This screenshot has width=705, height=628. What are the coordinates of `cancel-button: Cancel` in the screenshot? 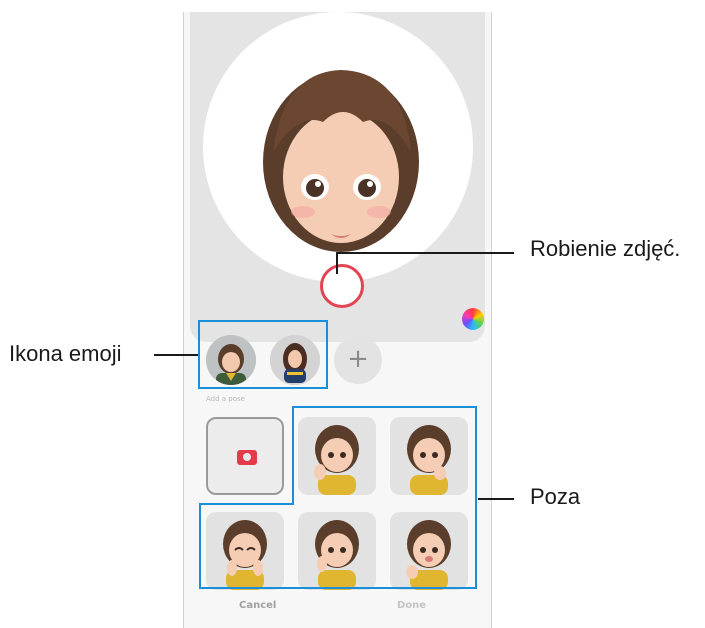 It's located at (257, 605).